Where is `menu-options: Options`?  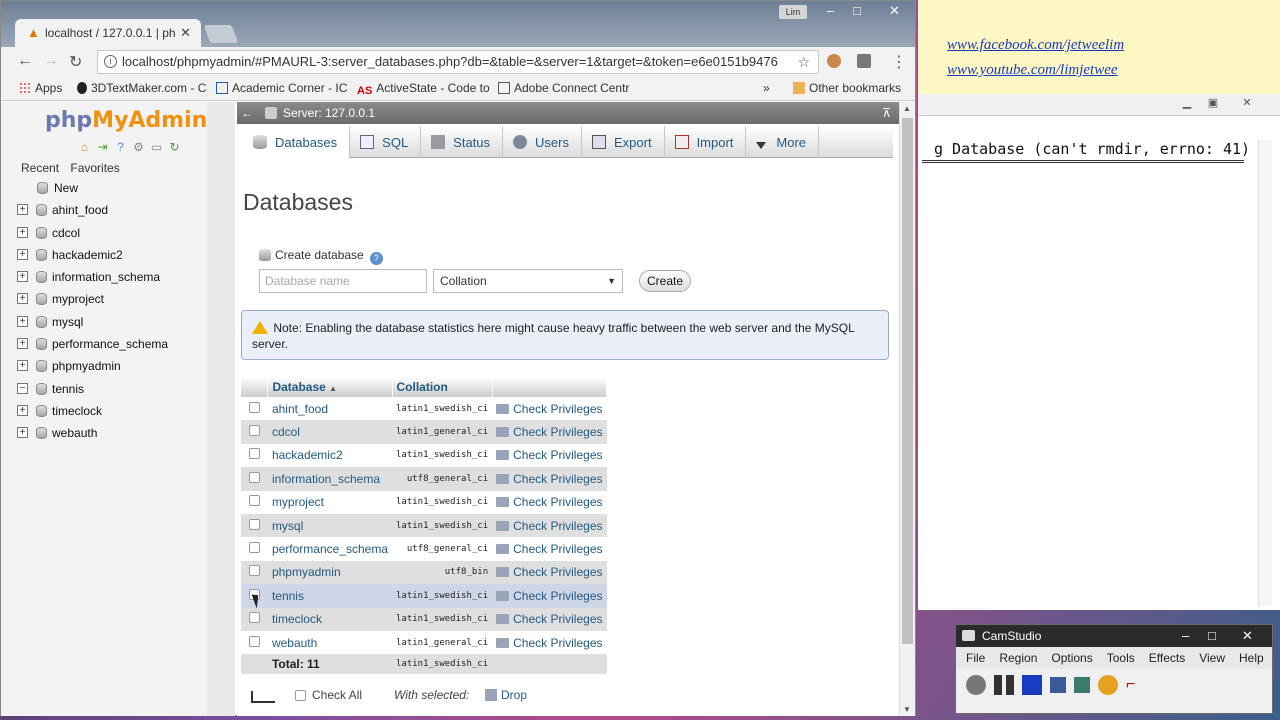
menu-options: Options is located at coordinates (1071, 658).